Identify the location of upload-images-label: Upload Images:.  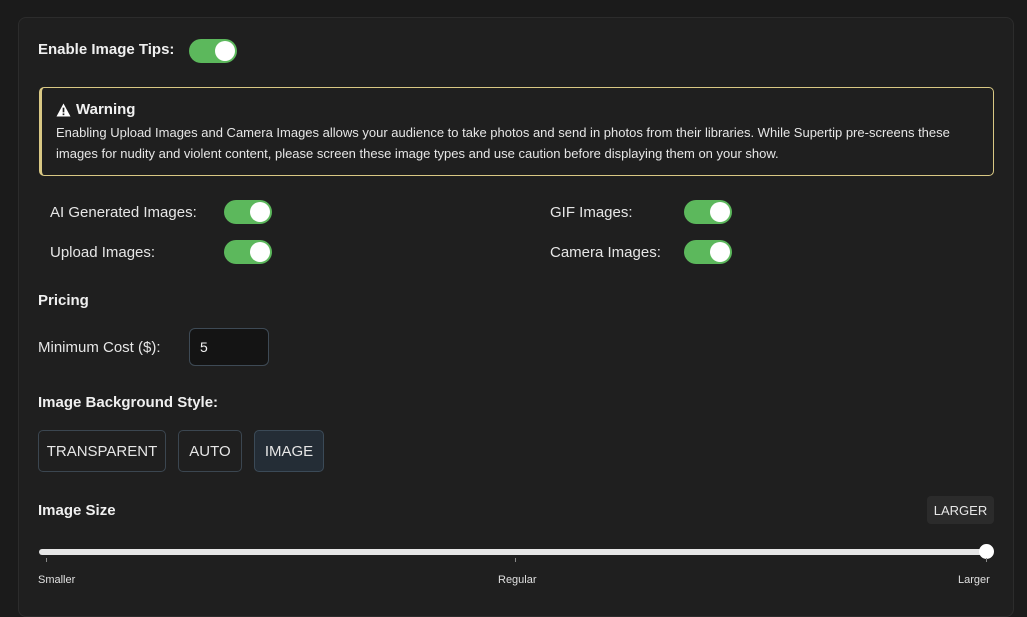
(103, 252).